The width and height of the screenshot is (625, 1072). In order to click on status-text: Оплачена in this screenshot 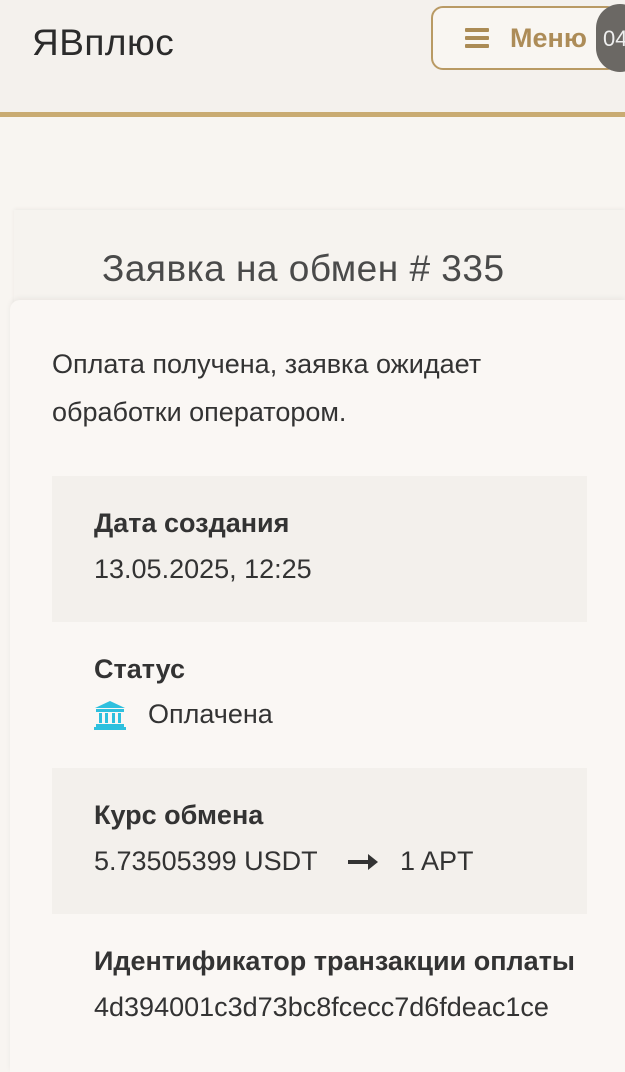, I will do `click(210, 714)`.